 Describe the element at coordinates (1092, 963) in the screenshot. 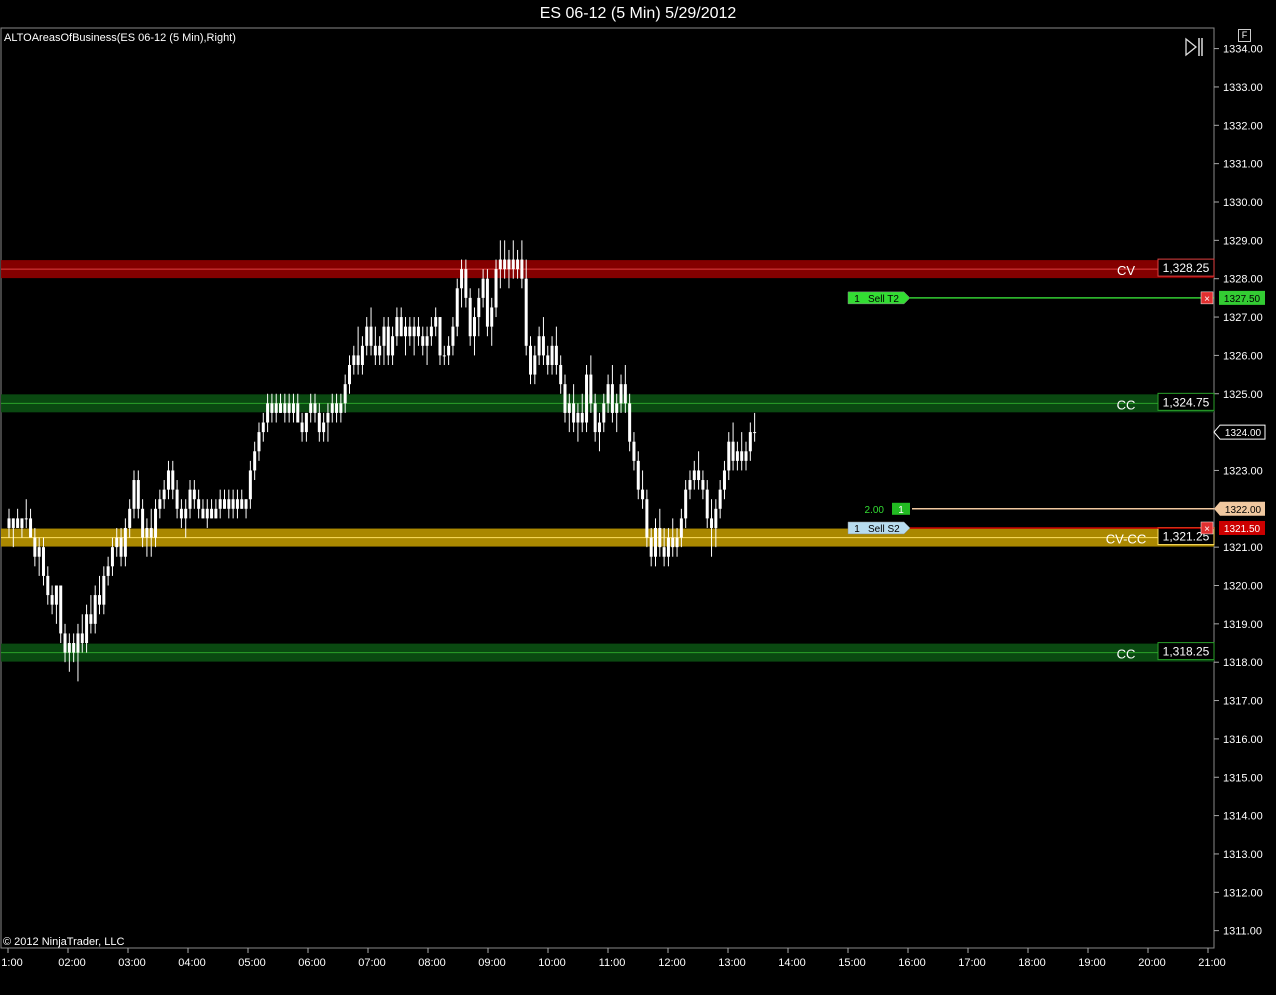

I see `x-tick-label: 19:00` at that location.